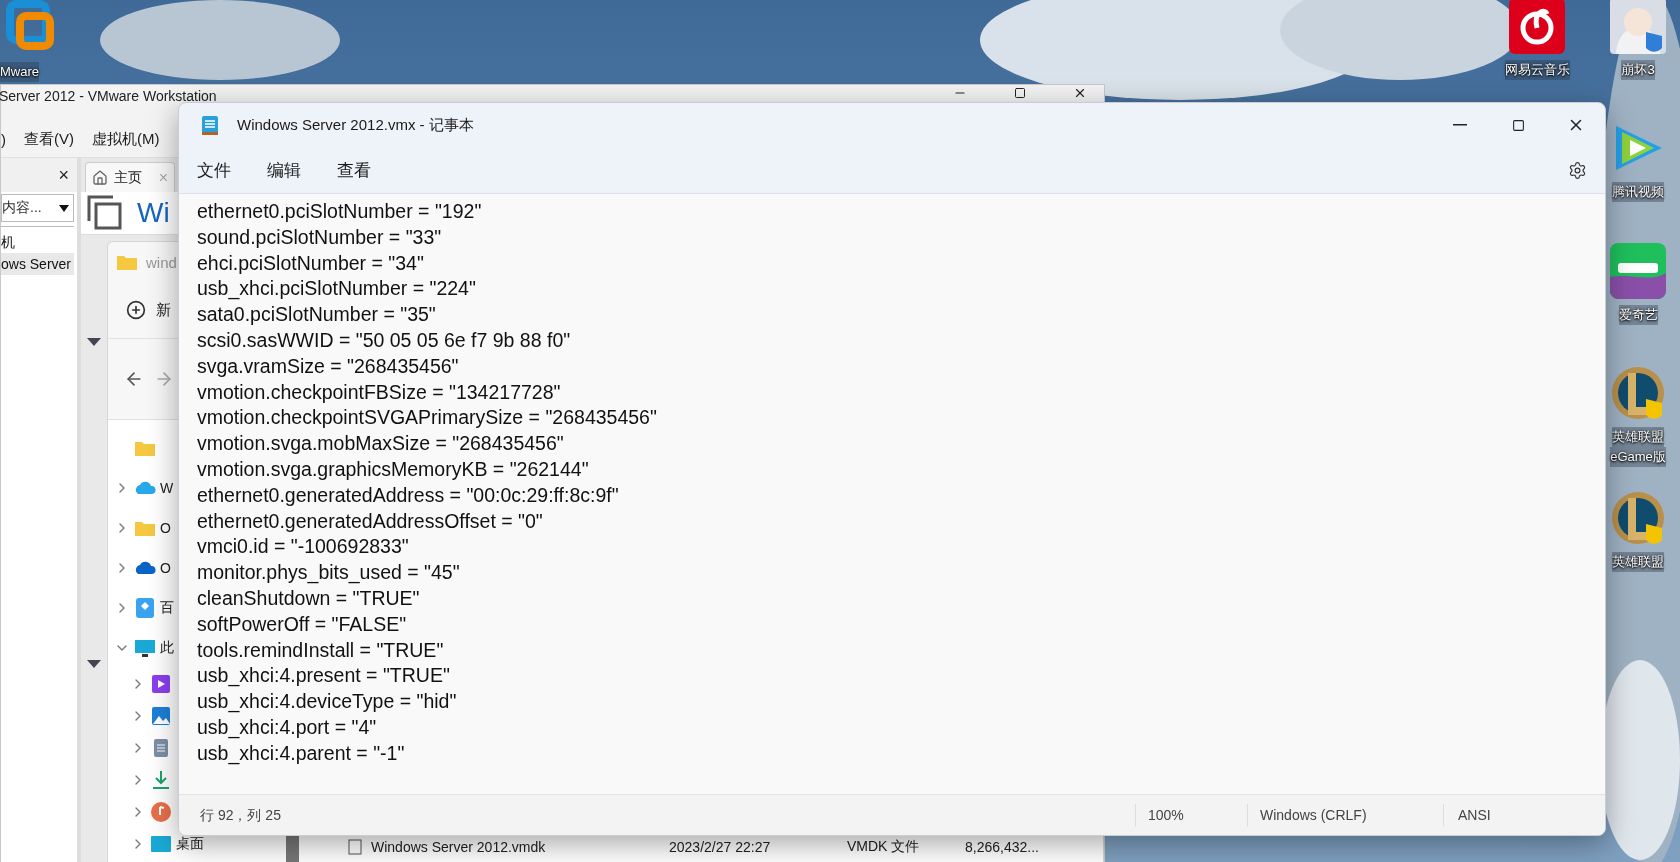 This screenshot has height=862, width=1680. What do you see at coordinates (370, 521) in the screenshot?
I see `text-line: ethernet0.generatedAddressOffset = "0"` at bounding box center [370, 521].